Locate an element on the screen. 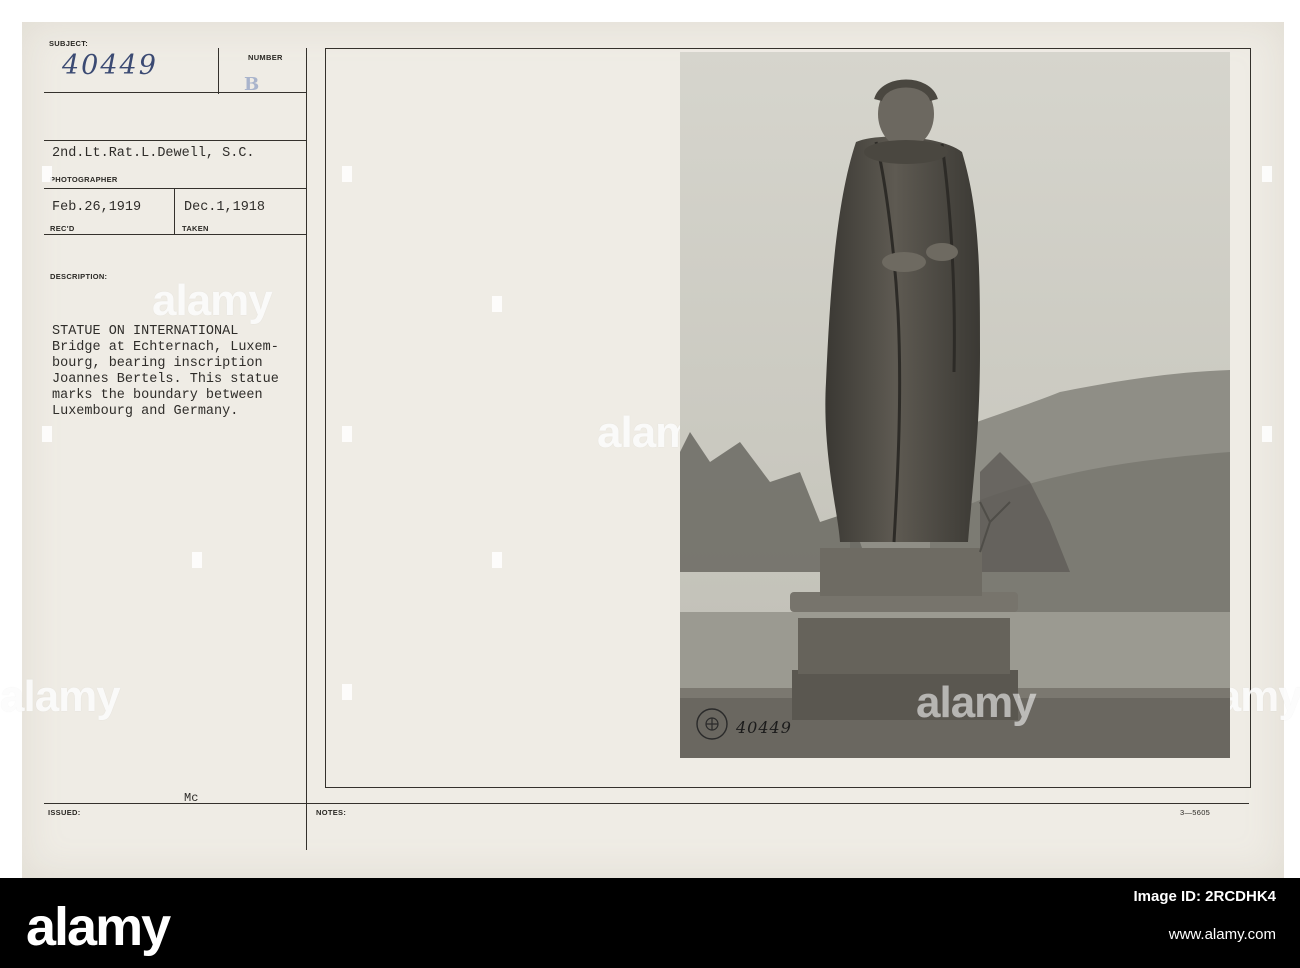 Image resolution: width=1300 pixels, height=968 pixels. description-line-1: STATUE ON INTERNATIONAL is located at coordinates (145, 331).